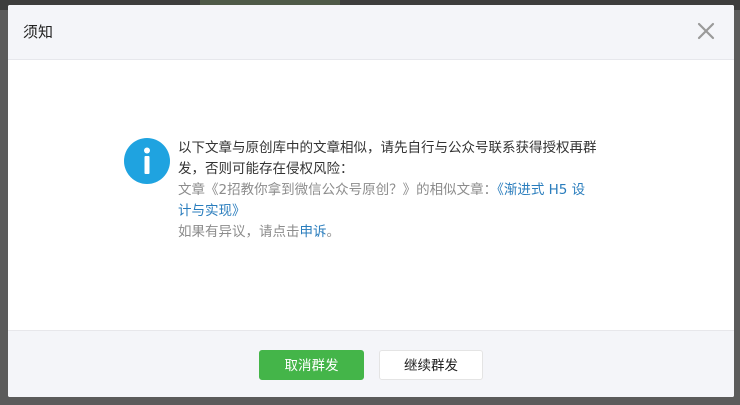 This screenshot has height=405, width=740. Describe the element at coordinates (313, 232) in the screenshot. I see `appeal-link: 申诉` at that location.